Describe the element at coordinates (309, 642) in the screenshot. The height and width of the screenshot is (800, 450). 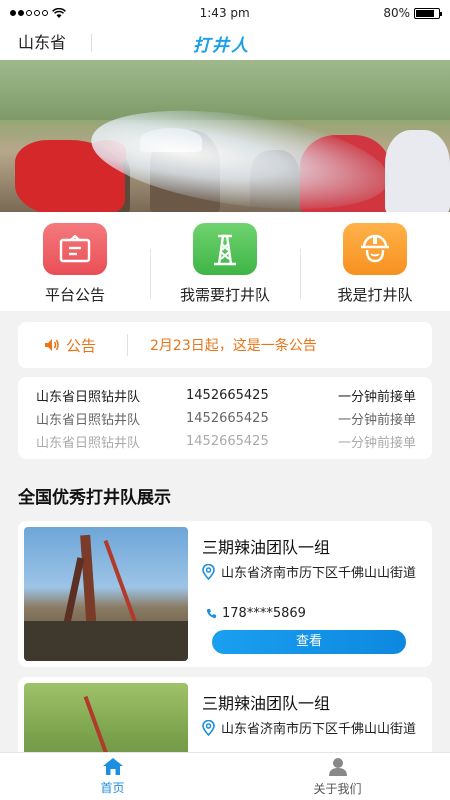
I see `view-button: 查看` at that location.